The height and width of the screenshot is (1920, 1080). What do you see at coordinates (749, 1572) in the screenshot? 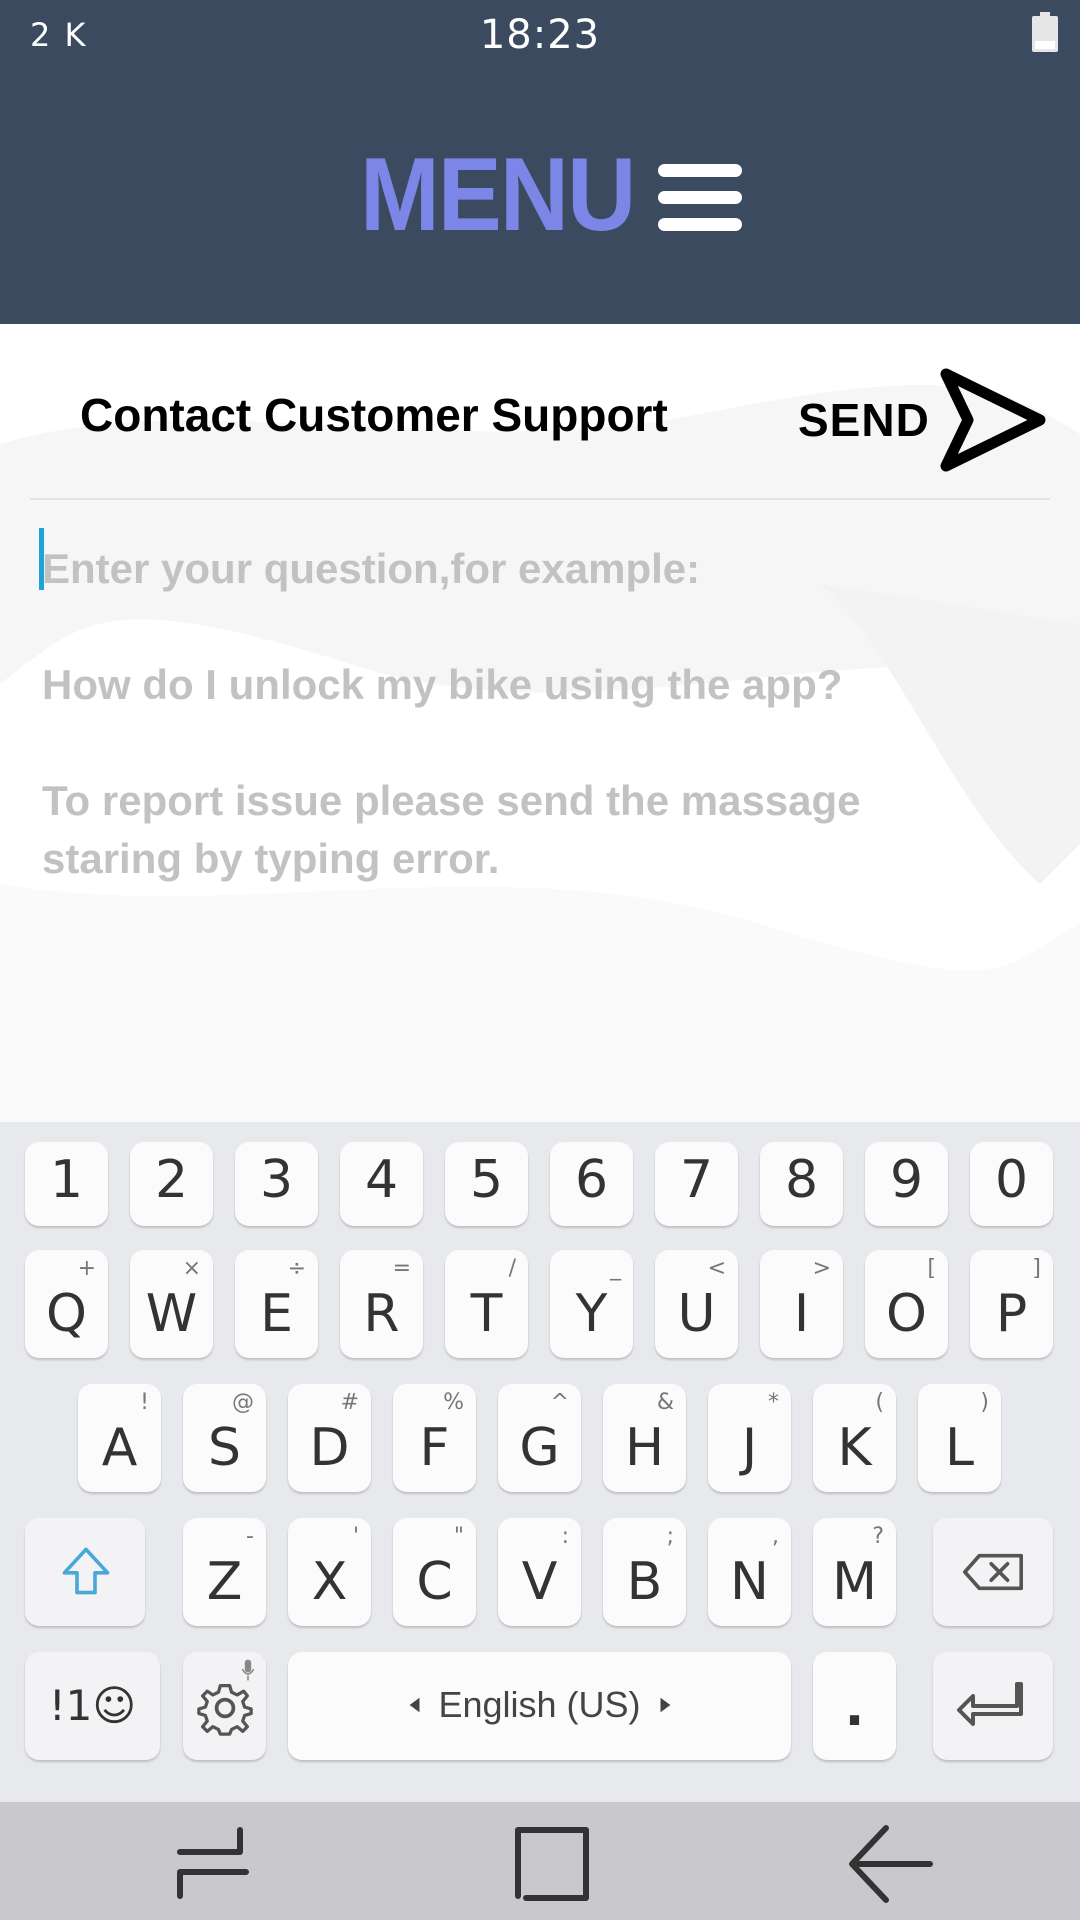
I see `key-n: ,N` at bounding box center [749, 1572].